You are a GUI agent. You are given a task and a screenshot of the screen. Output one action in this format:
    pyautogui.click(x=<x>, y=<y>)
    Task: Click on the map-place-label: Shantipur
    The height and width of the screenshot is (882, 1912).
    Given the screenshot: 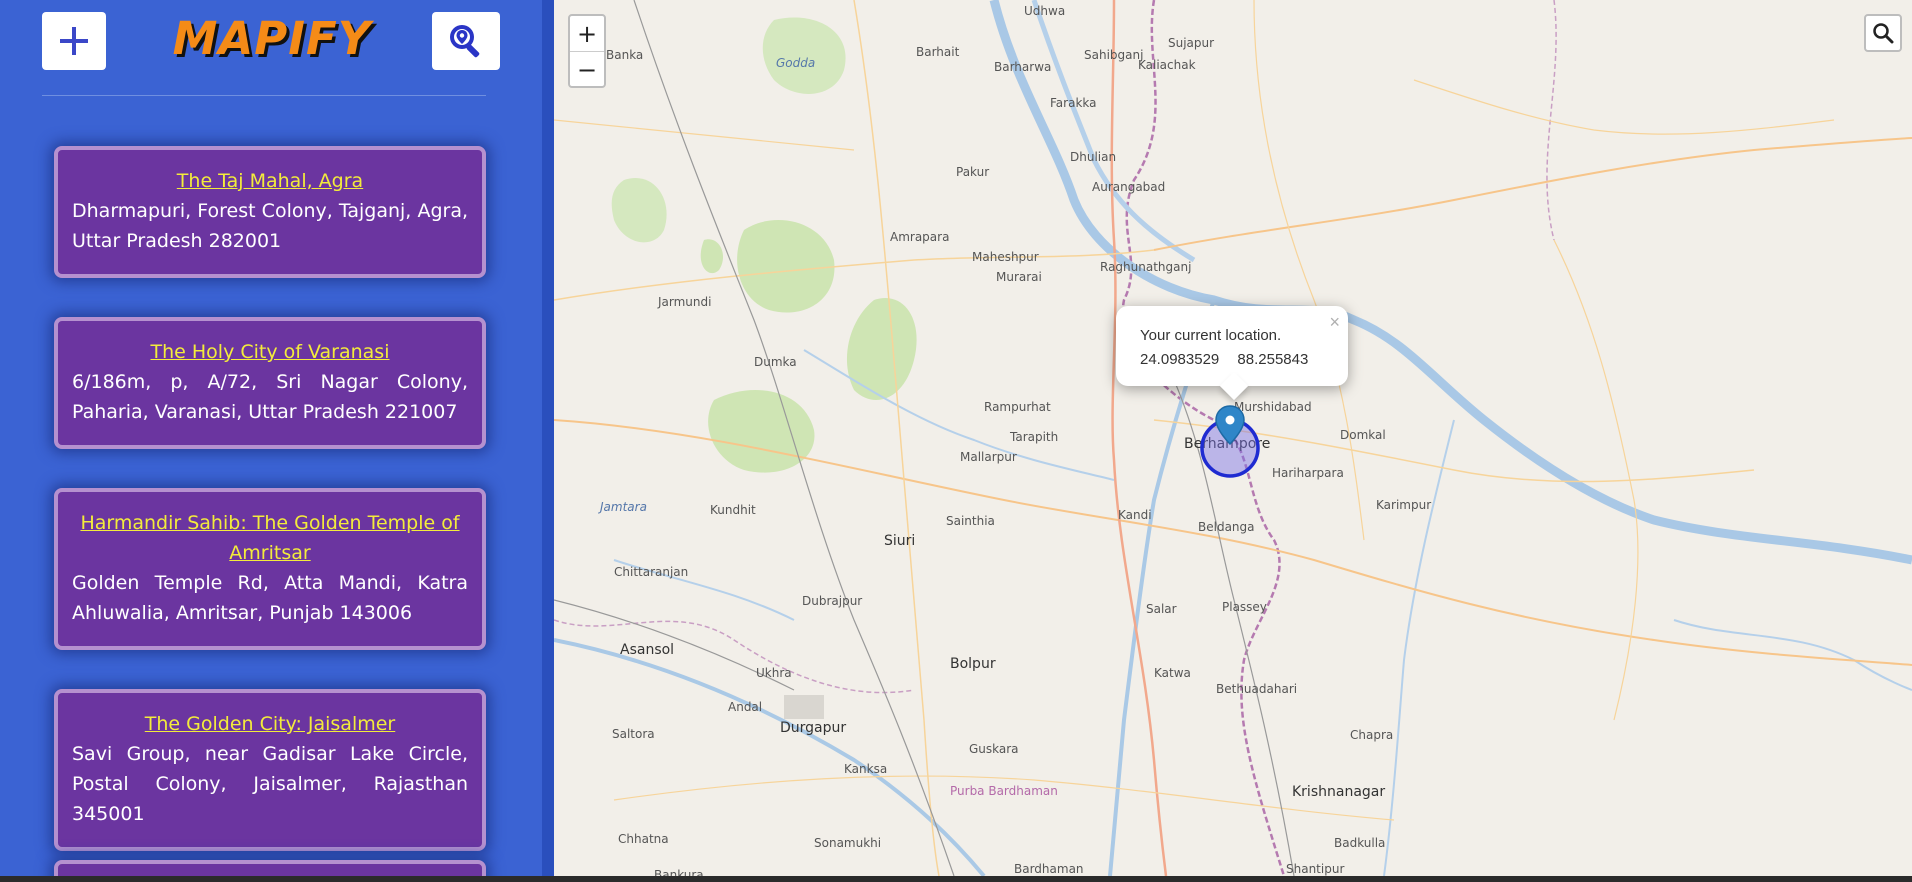 What is the action you would take?
    pyautogui.click(x=1315, y=869)
    